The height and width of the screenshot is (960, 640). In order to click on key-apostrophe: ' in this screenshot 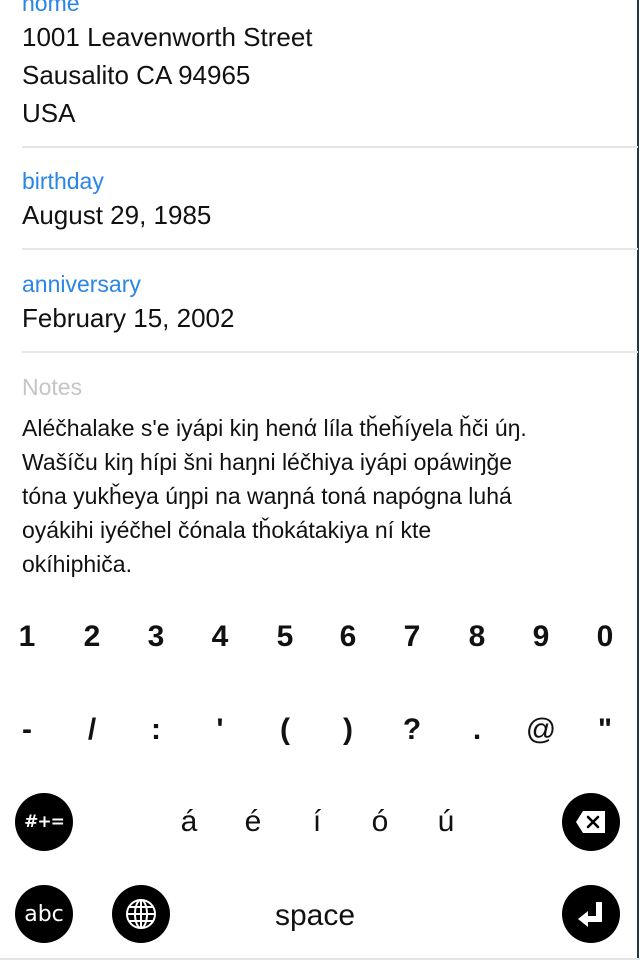, I will do `click(220, 730)`.